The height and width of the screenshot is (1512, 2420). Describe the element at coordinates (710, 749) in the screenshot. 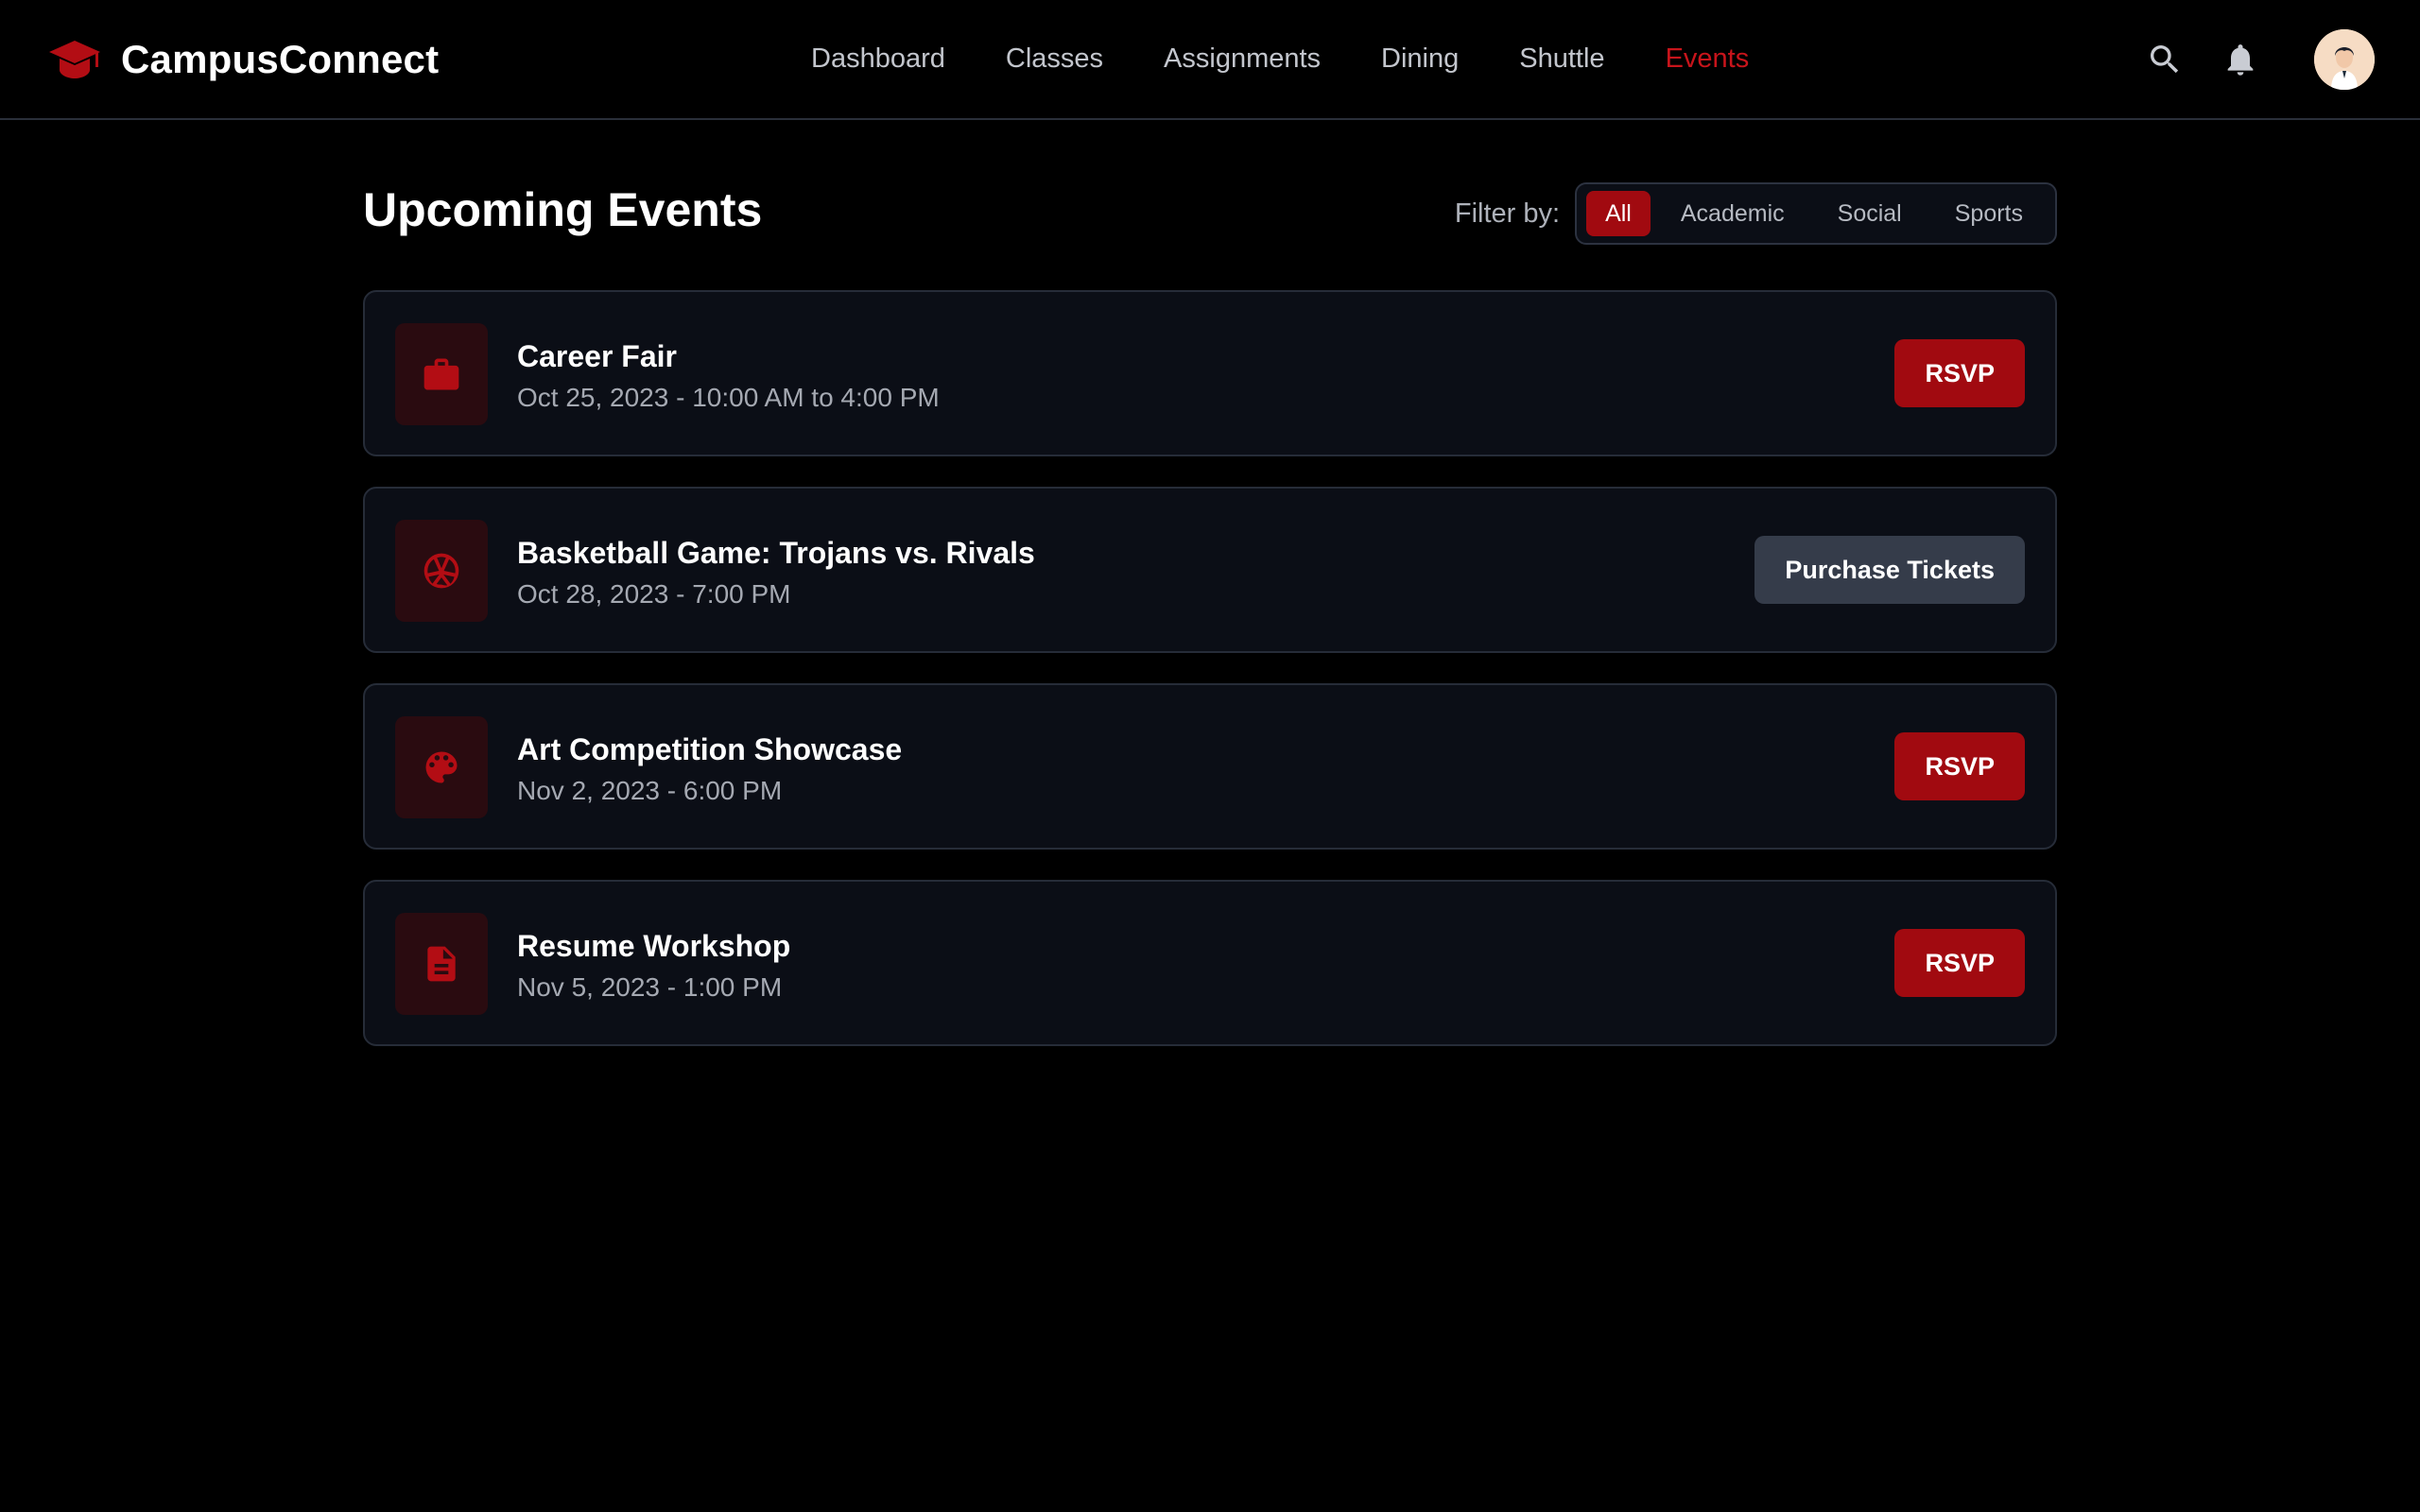

I see `event-title: Art Competition Showcase` at that location.